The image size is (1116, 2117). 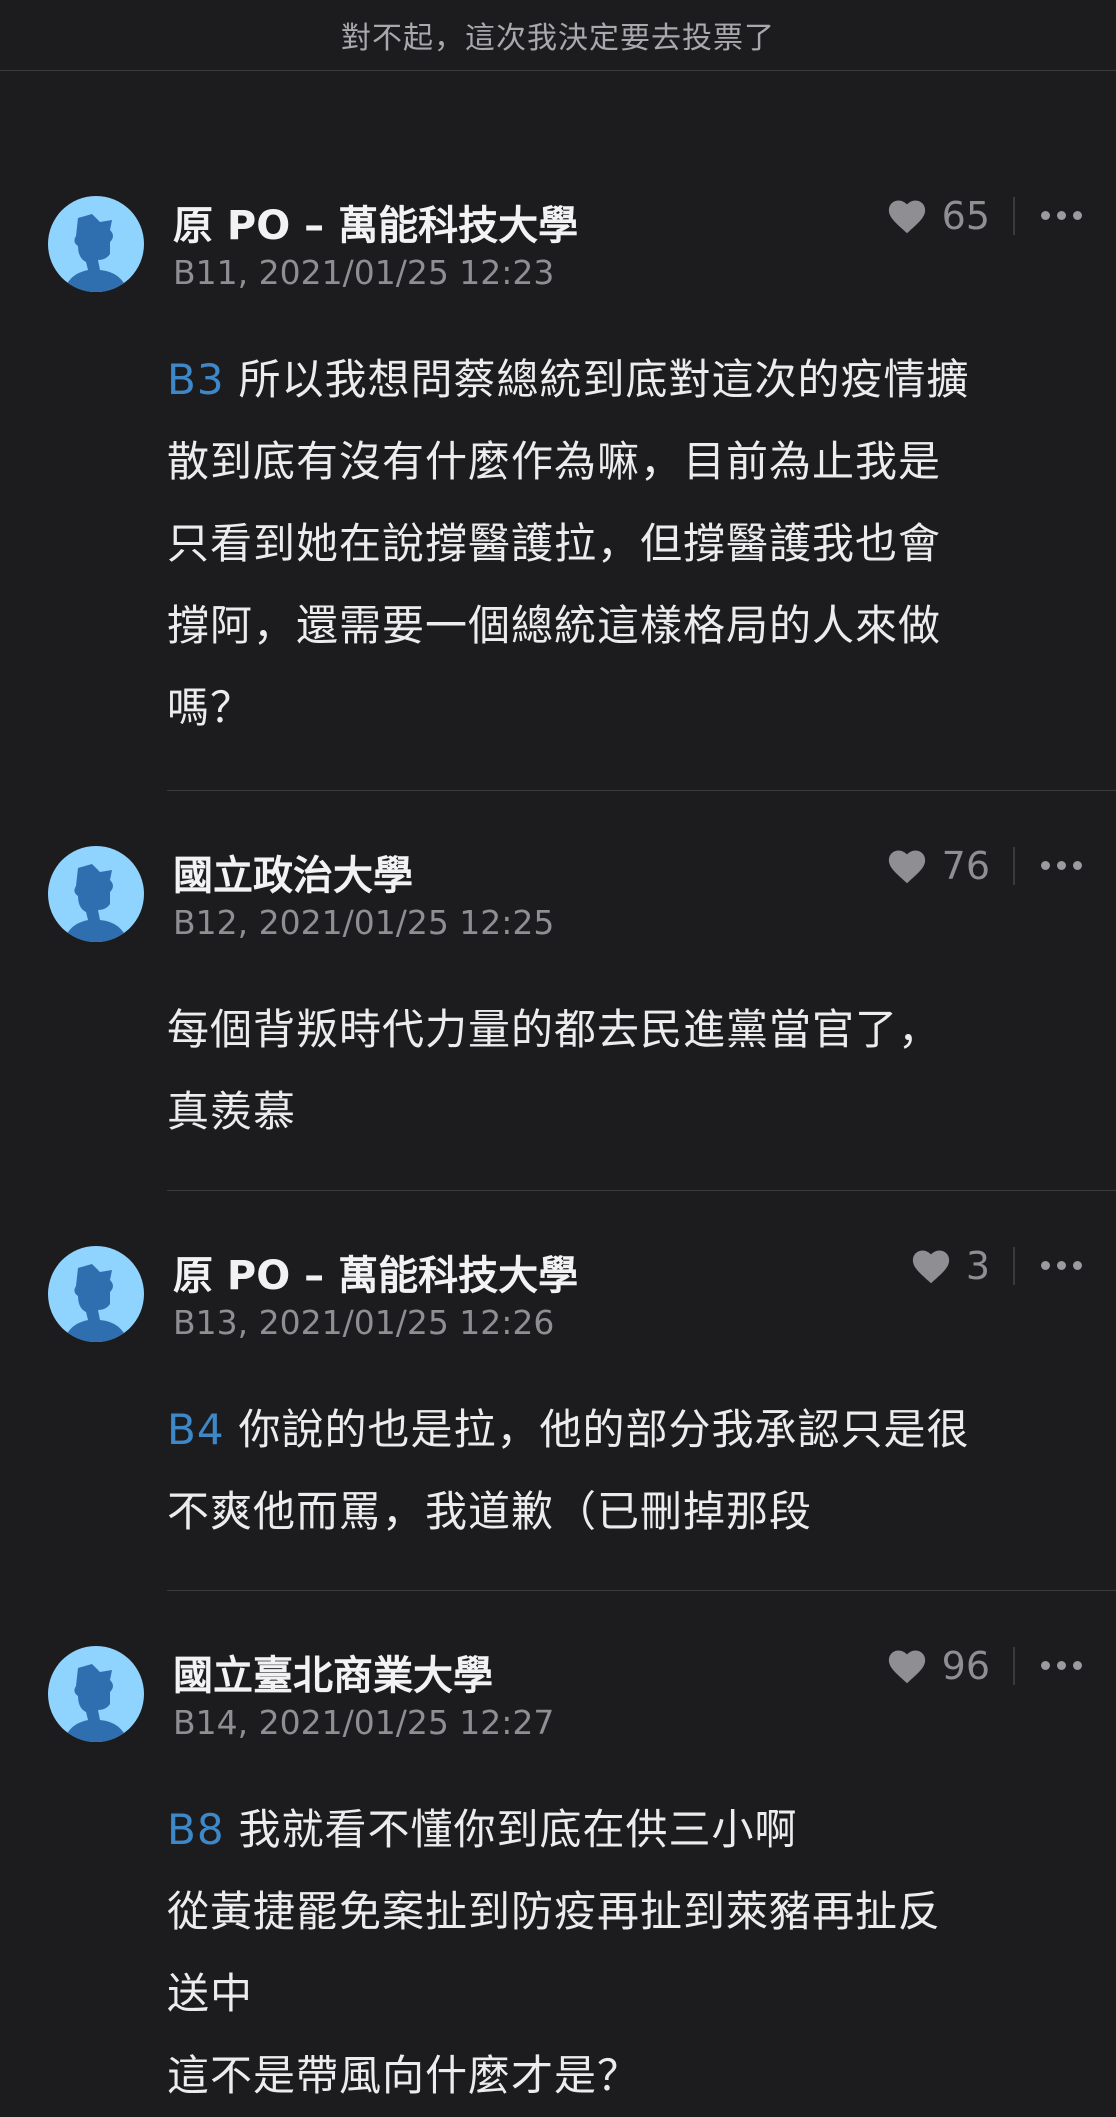 I want to click on thread-title: 對不起，這次我決定要去投票了, so click(x=558, y=38).